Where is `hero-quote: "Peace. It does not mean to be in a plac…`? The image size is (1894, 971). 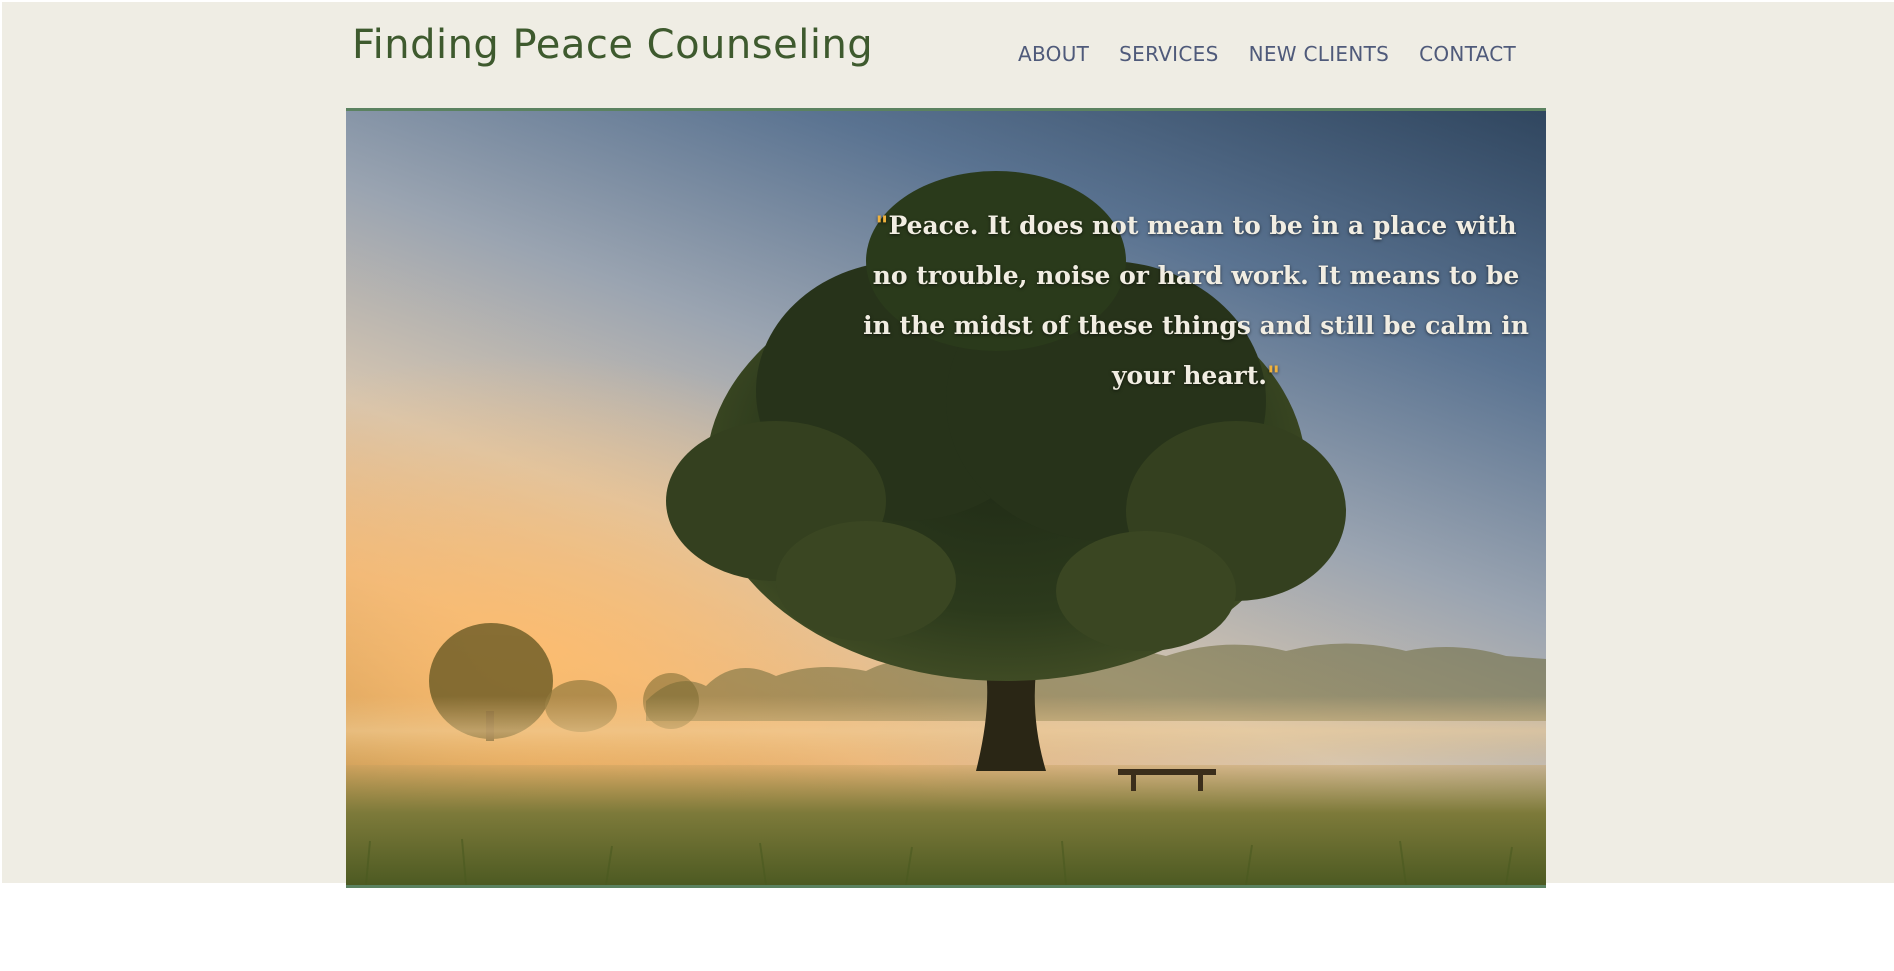 hero-quote: "Peace. It does not mean to be in a plac… is located at coordinates (1196, 301).